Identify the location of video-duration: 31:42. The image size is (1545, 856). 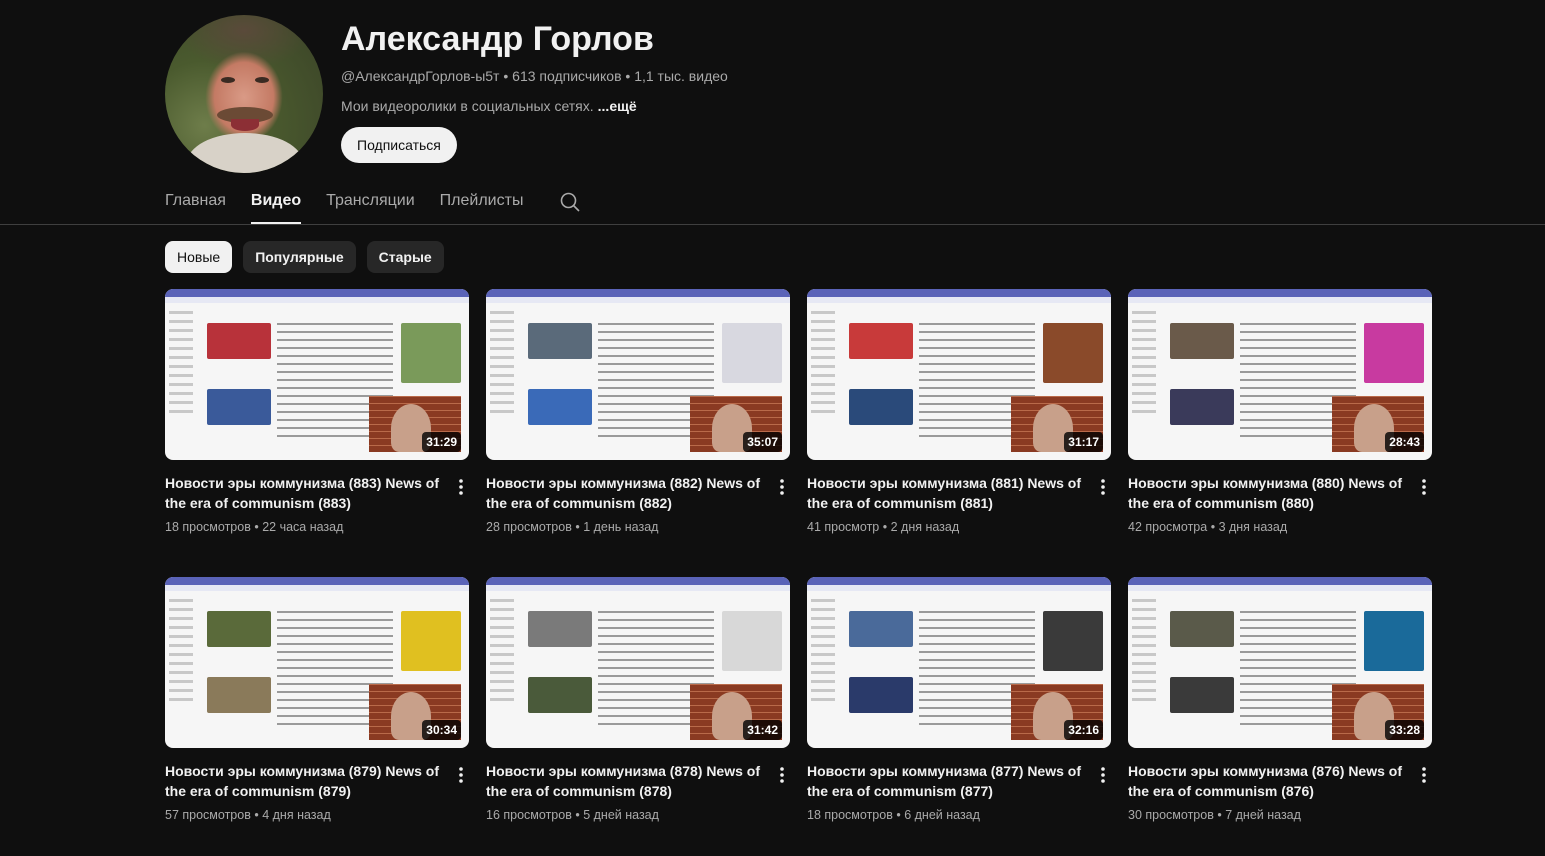
(762, 730).